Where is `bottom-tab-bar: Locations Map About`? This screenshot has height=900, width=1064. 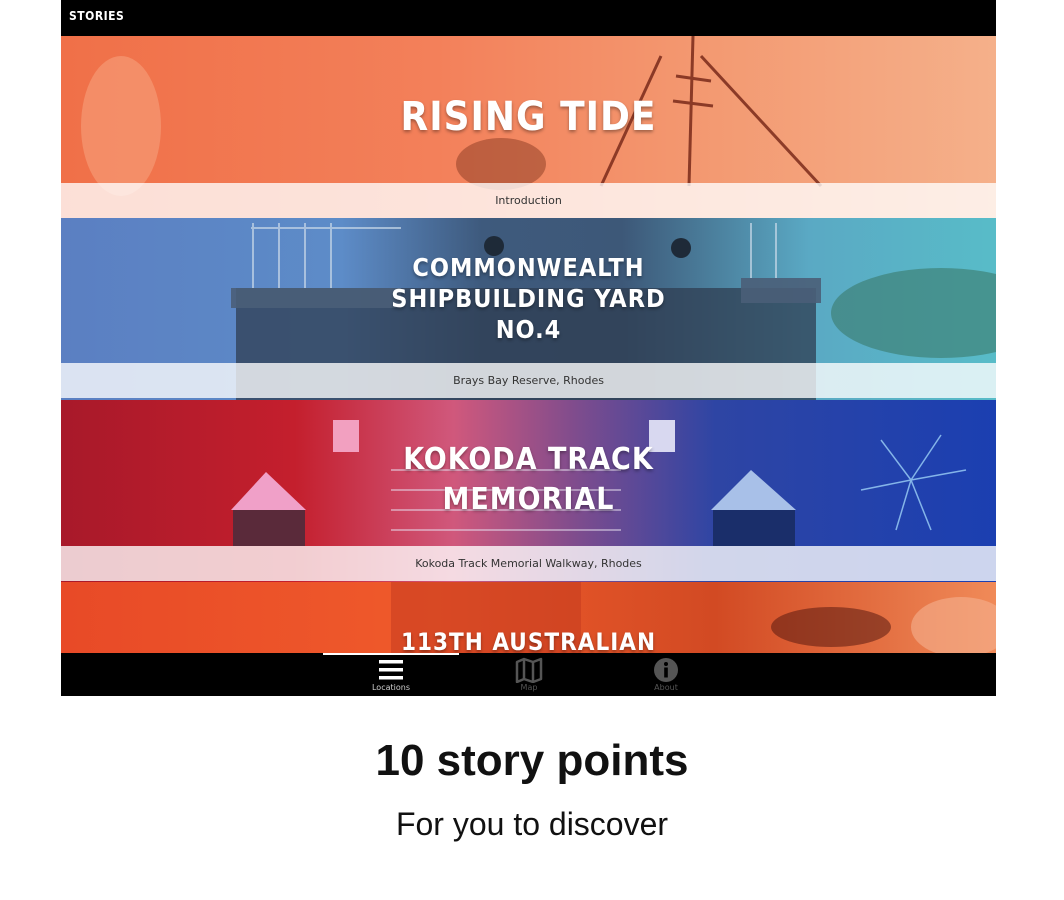
bottom-tab-bar: Locations Map About is located at coordinates (528, 674).